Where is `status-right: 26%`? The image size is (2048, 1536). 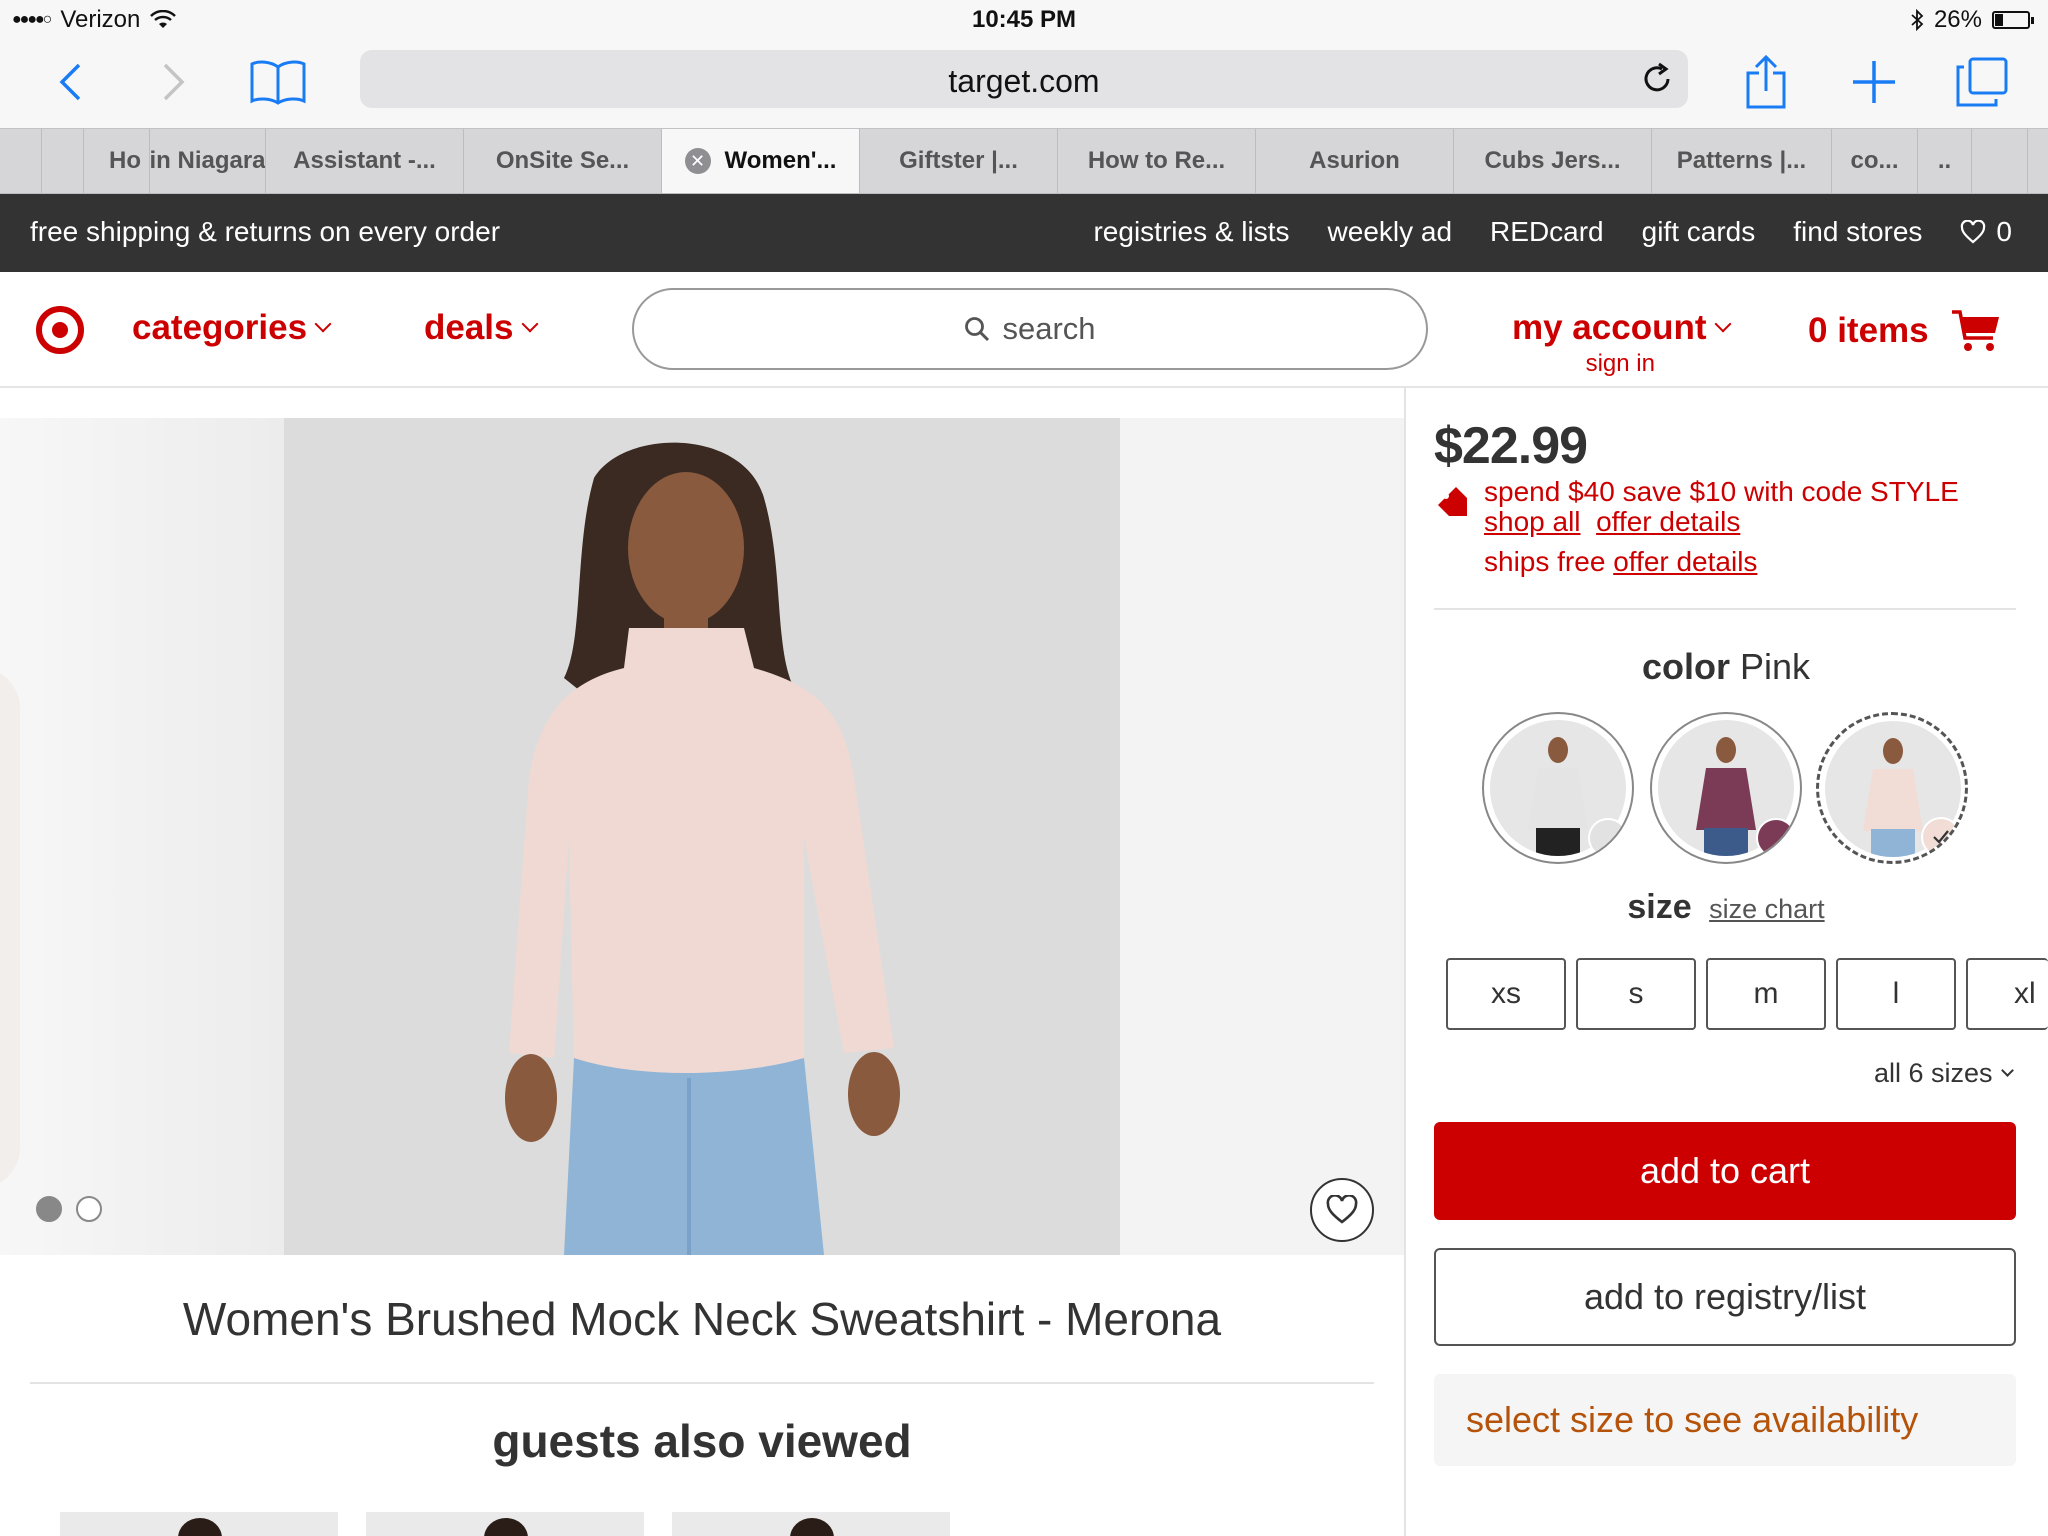 status-right: 26% is located at coordinates (1972, 20).